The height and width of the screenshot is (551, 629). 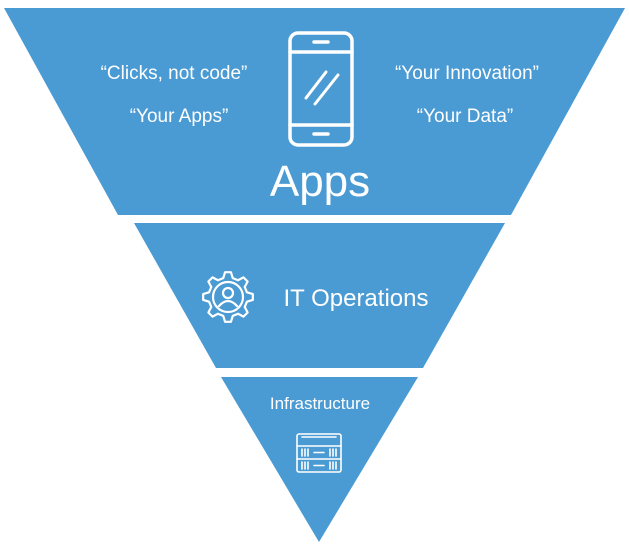 What do you see at coordinates (356, 298) in the screenshot?
I see `tier-operations-title: IT Operations` at bounding box center [356, 298].